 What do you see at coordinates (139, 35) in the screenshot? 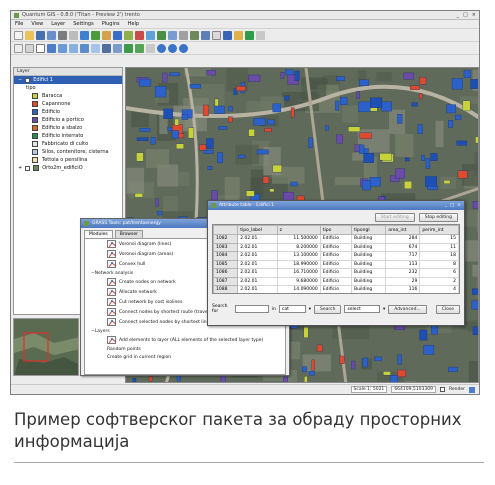
I see `remove-layer-icon` at bounding box center [139, 35].